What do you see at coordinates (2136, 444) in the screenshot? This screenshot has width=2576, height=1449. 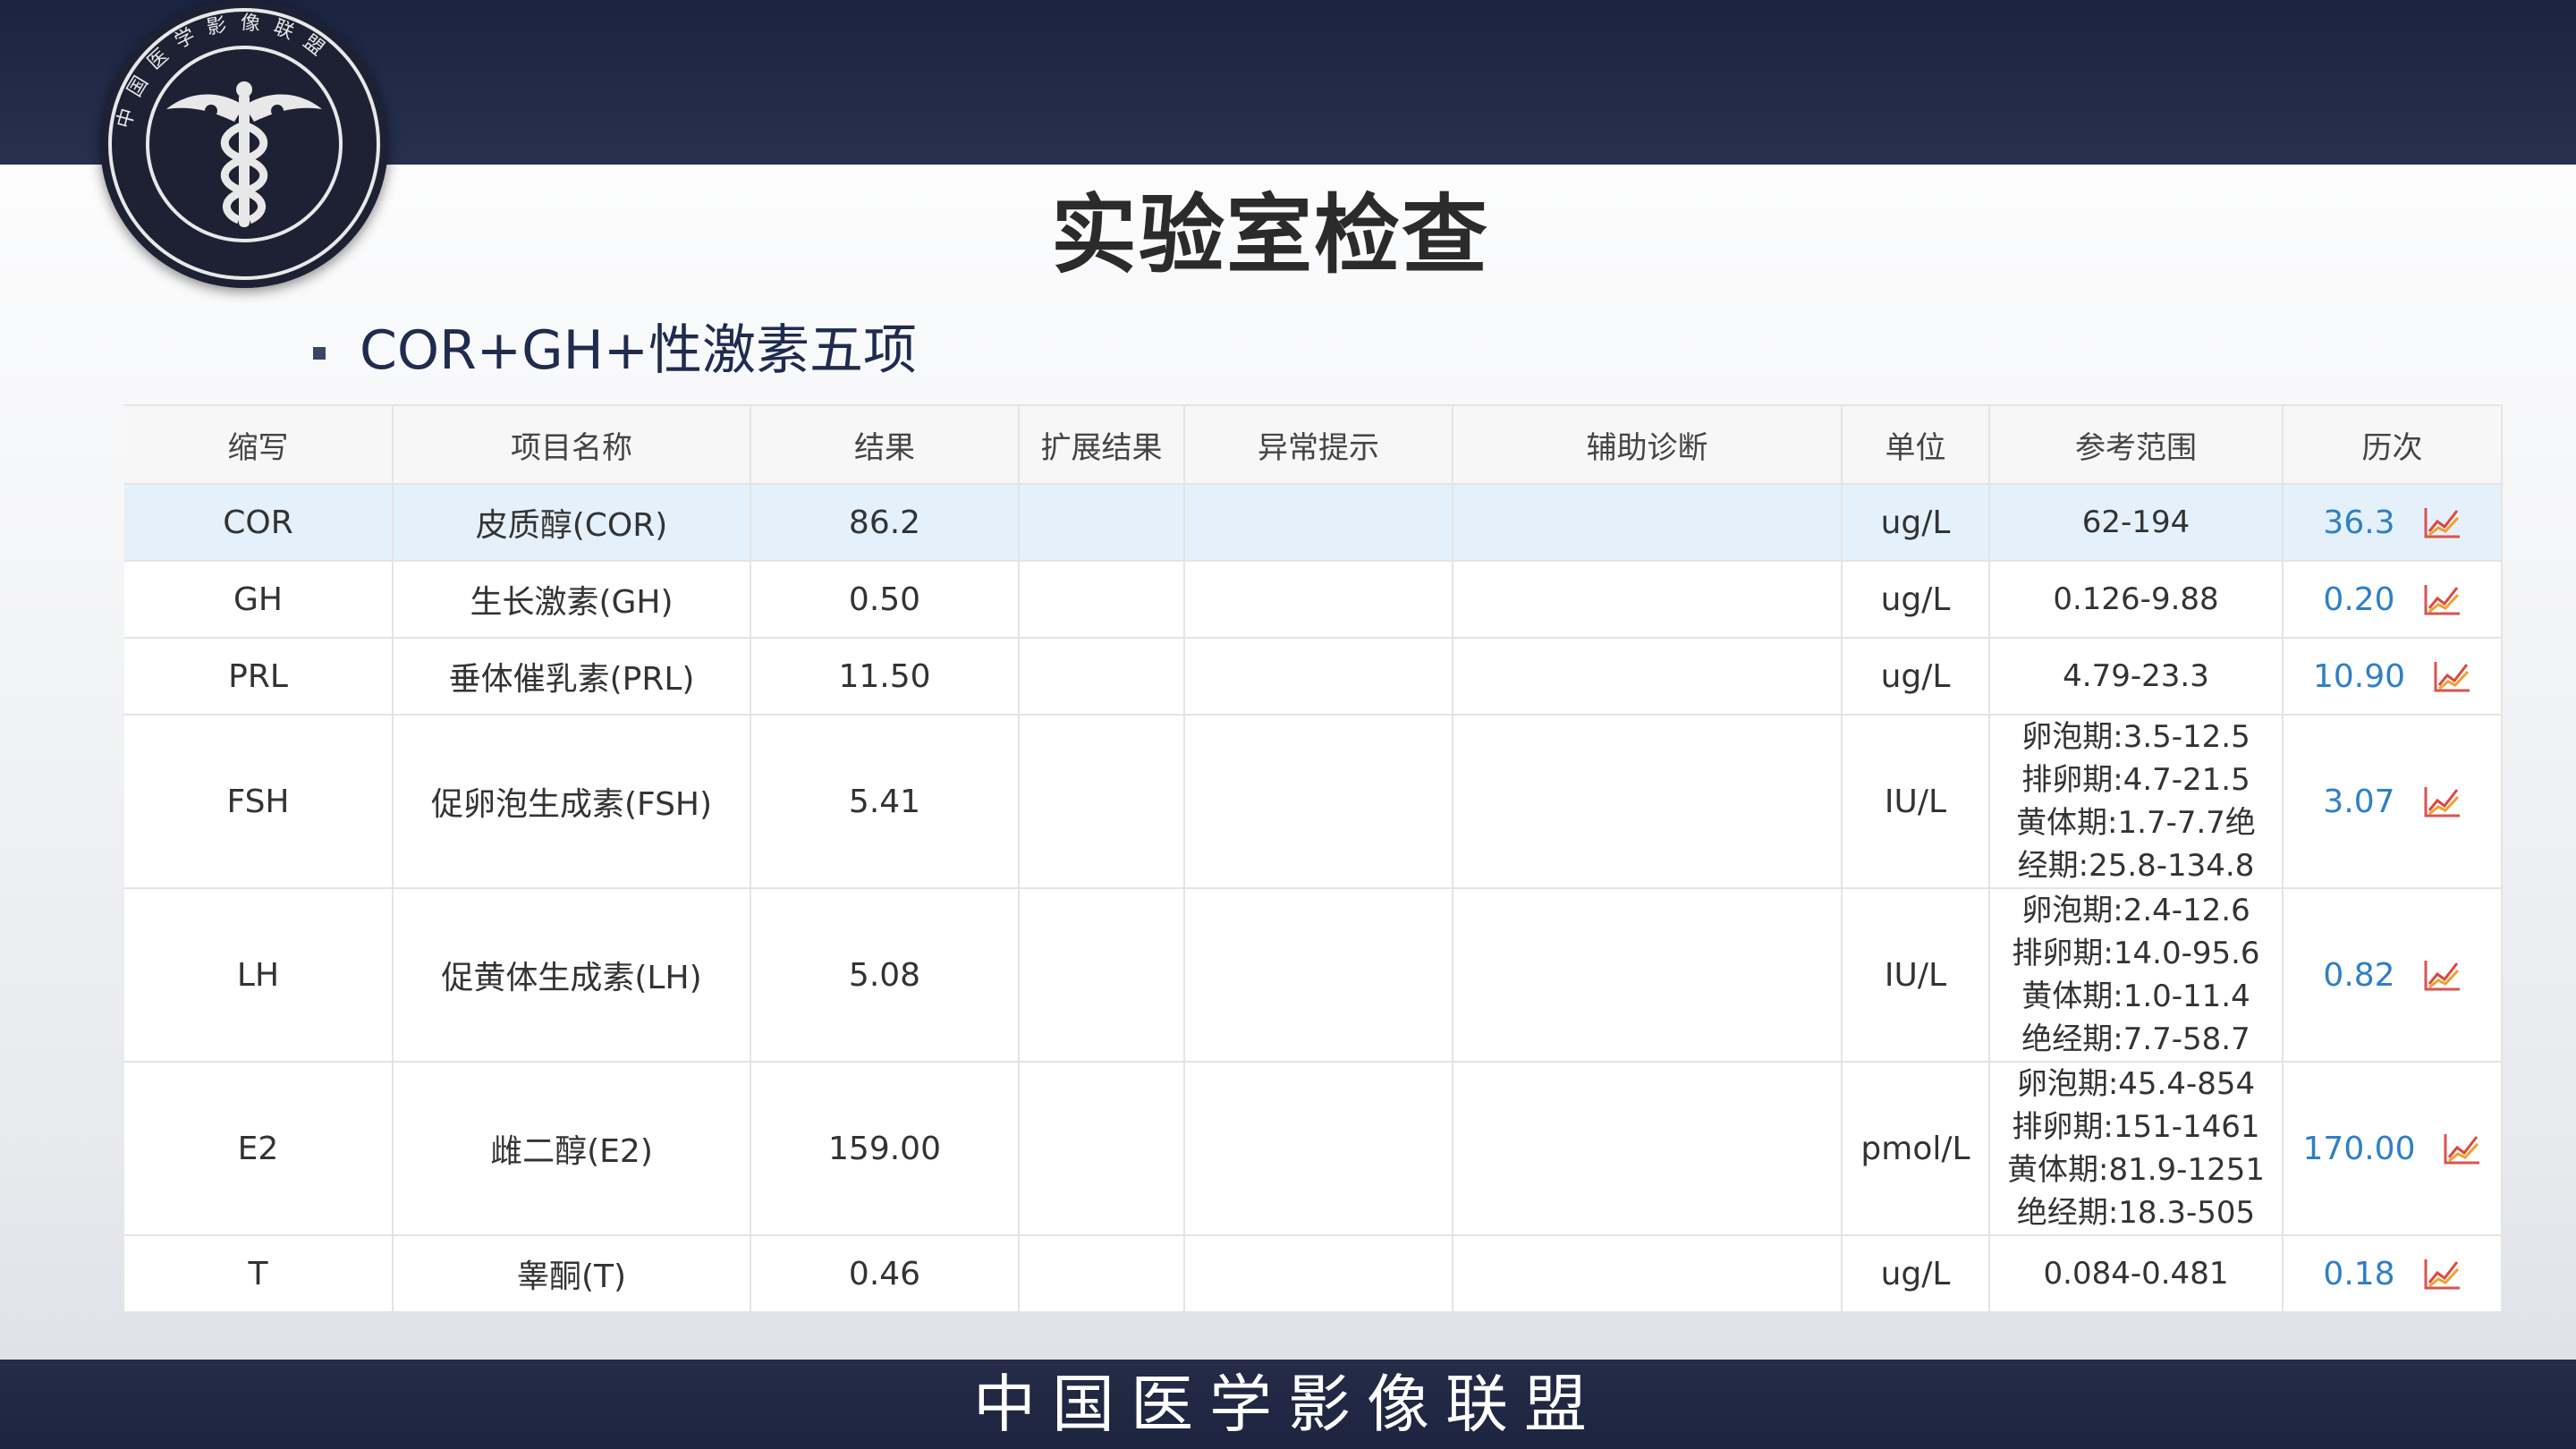 I see `header-reference-range: 参考范围` at bounding box center [2136, 444].